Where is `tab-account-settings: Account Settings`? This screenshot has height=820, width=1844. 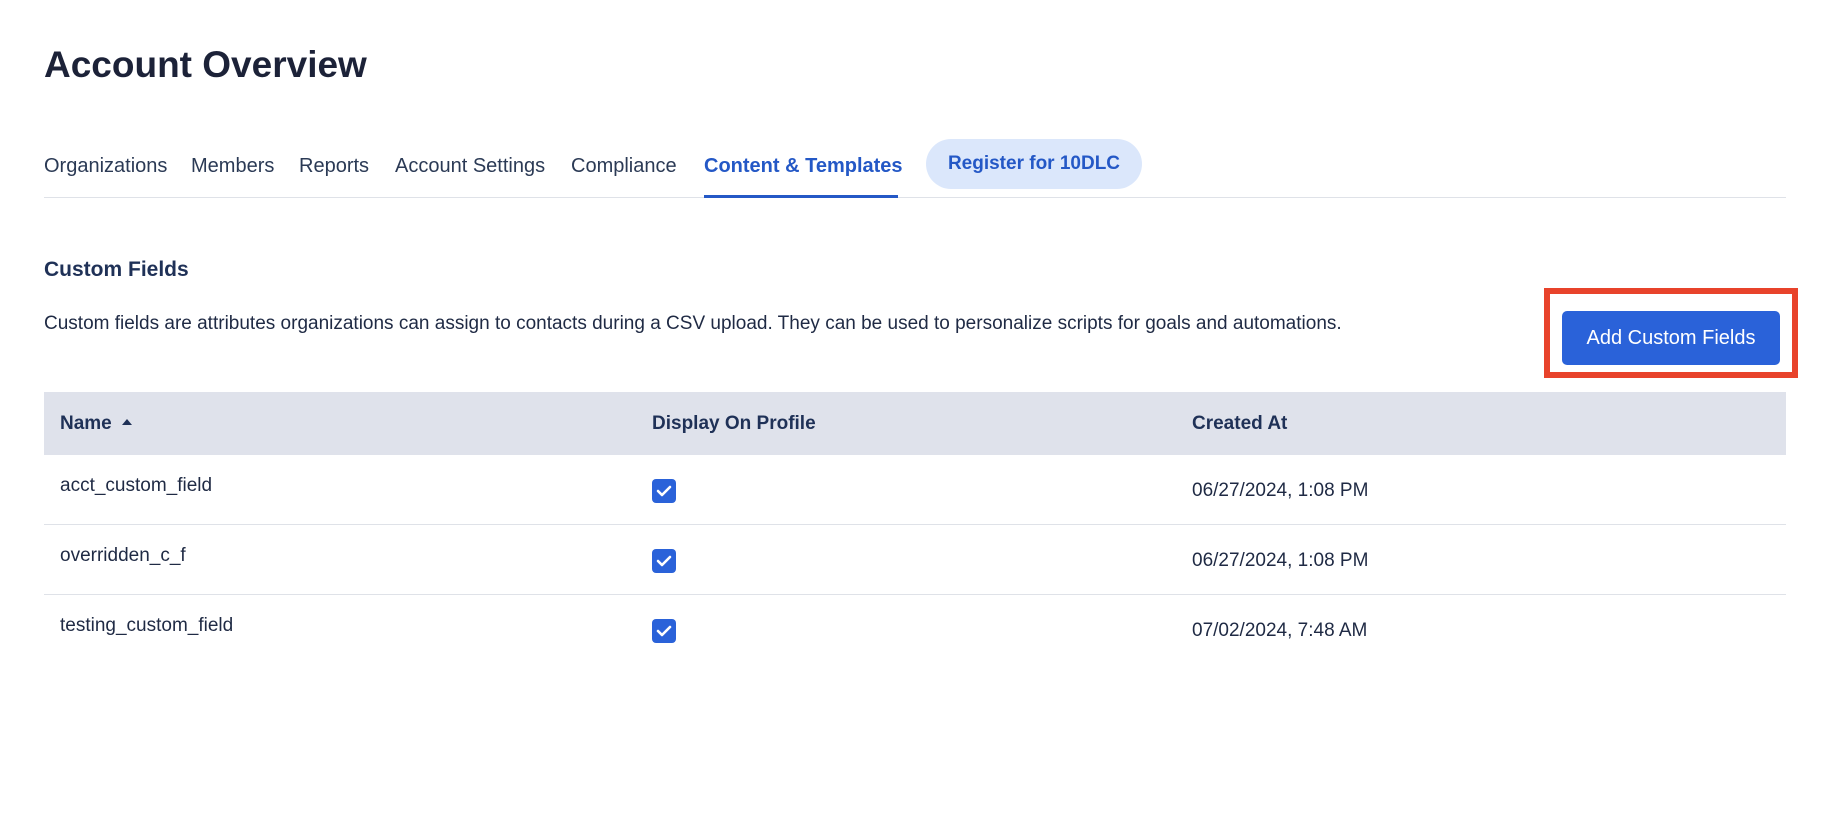
tab-account-settings: Account Settings is located at coordinates (470, 166).